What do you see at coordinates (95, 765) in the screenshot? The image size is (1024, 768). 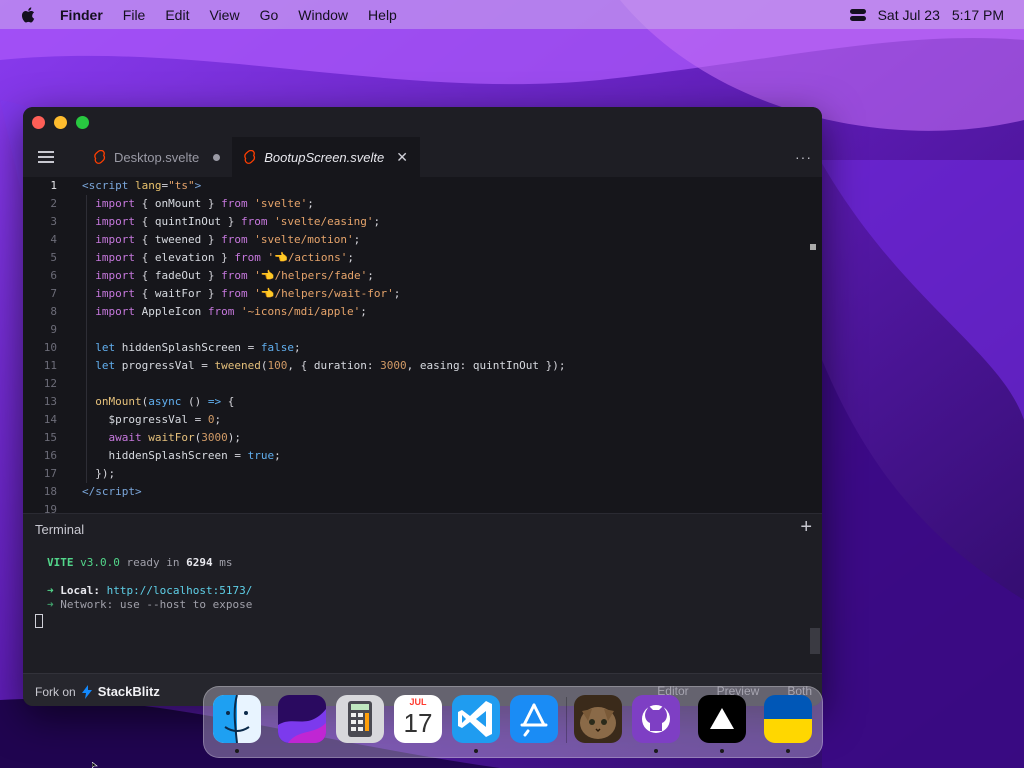 I see `mouse-cursor-icon` at bounding box center [95, 765].